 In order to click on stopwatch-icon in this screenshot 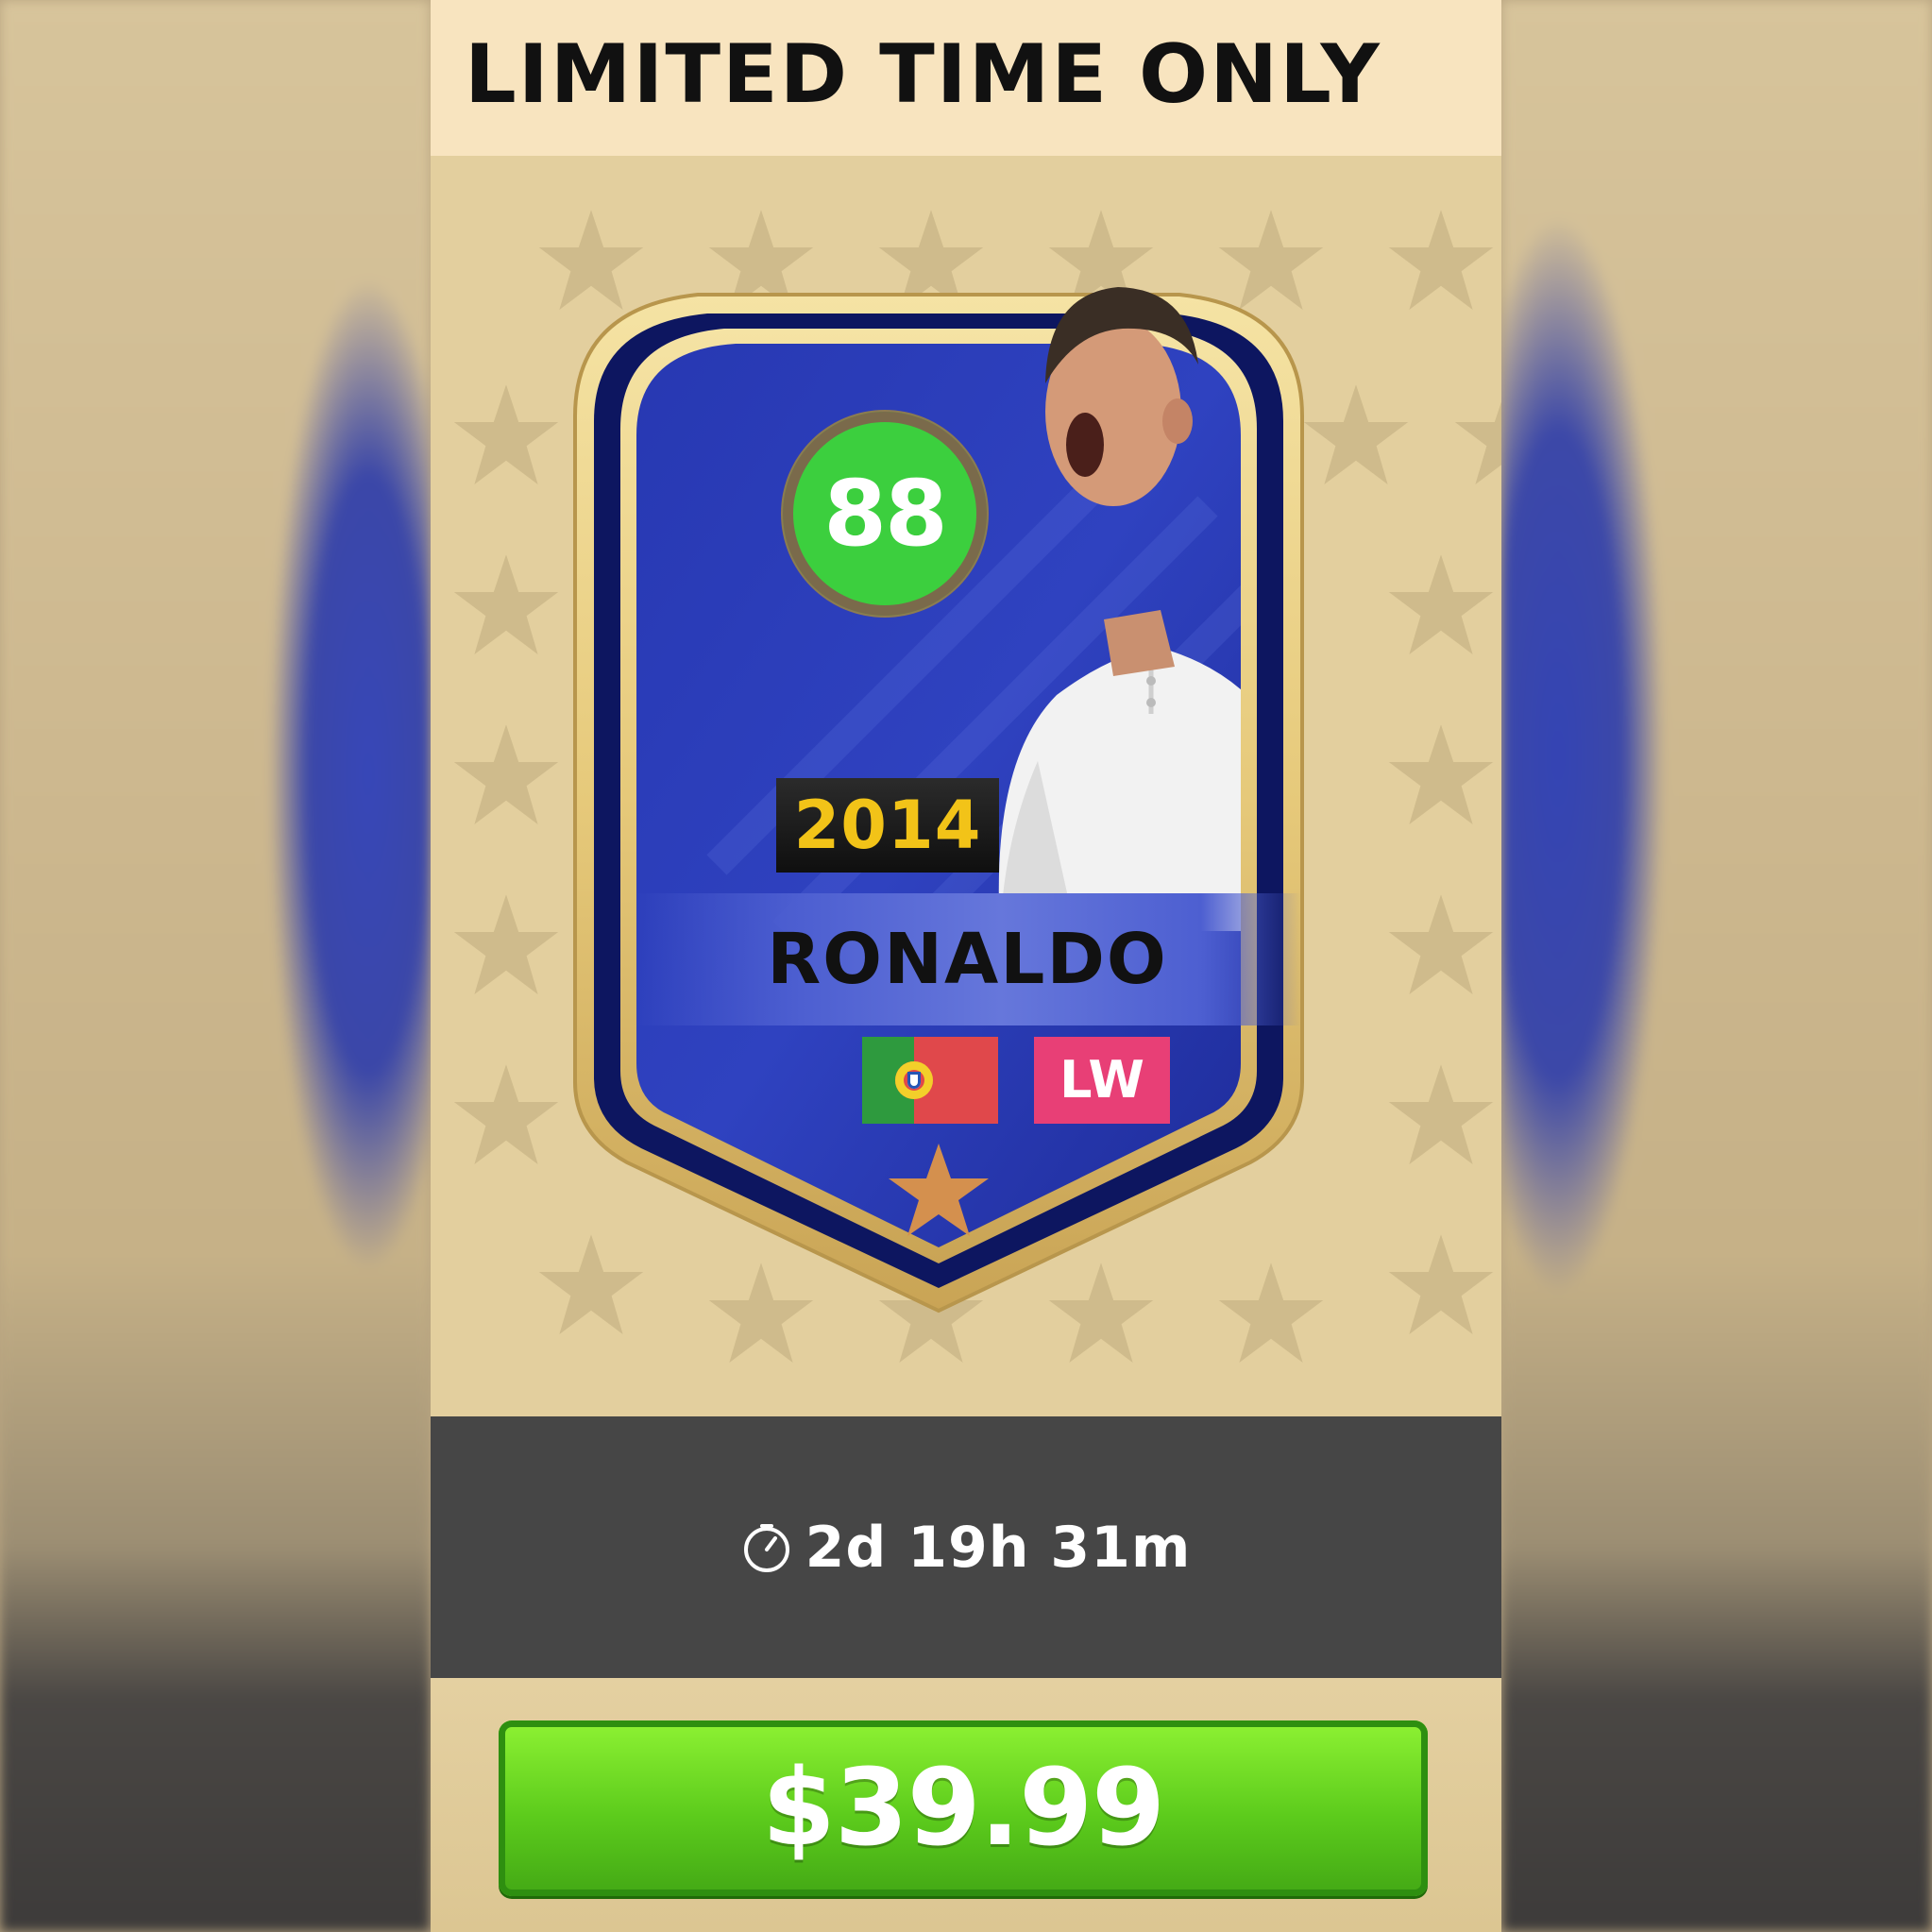, I will do `click(766, 1547)`.